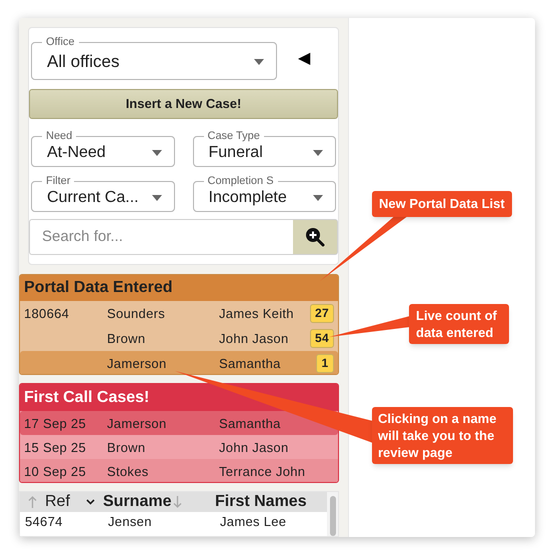  Describe the element at coordinates (179, 362) in the screenshot. I see `portal-row: Jamerson Samantha 1` at that location.